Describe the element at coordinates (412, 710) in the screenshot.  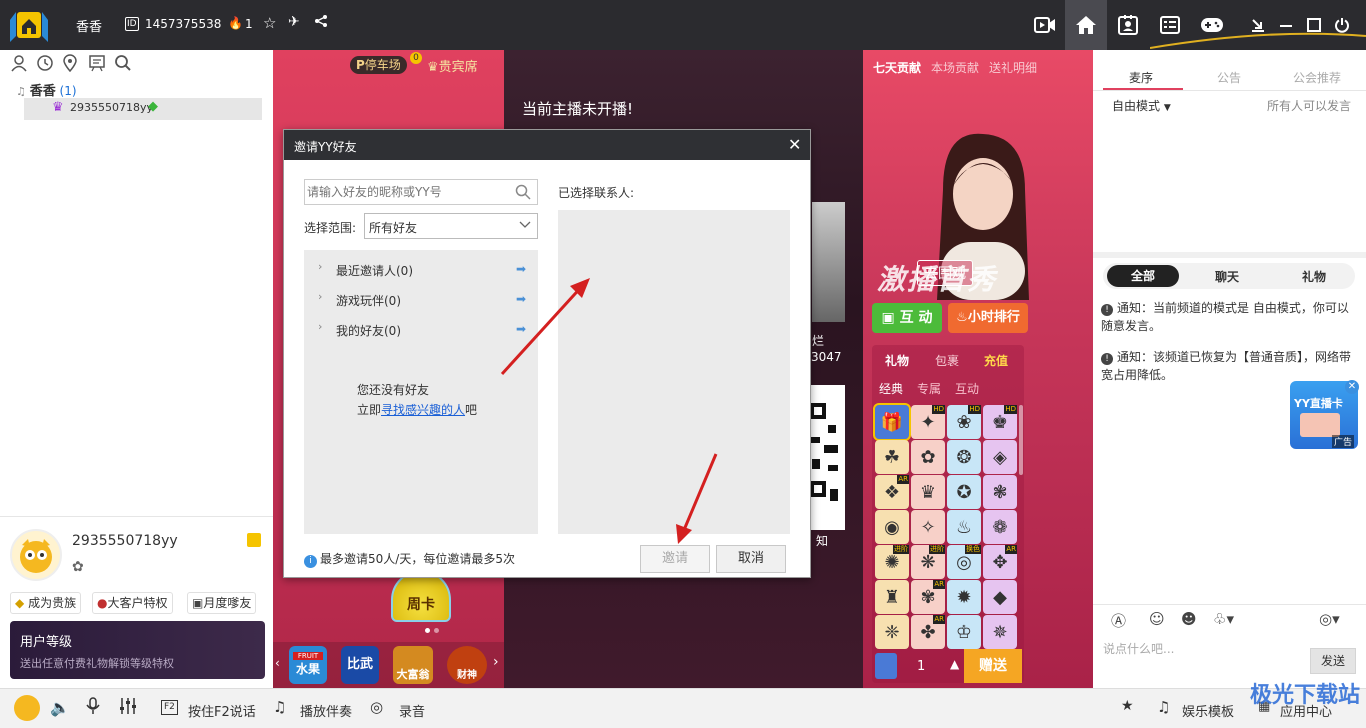
I see `record-label: 录音` at that location.